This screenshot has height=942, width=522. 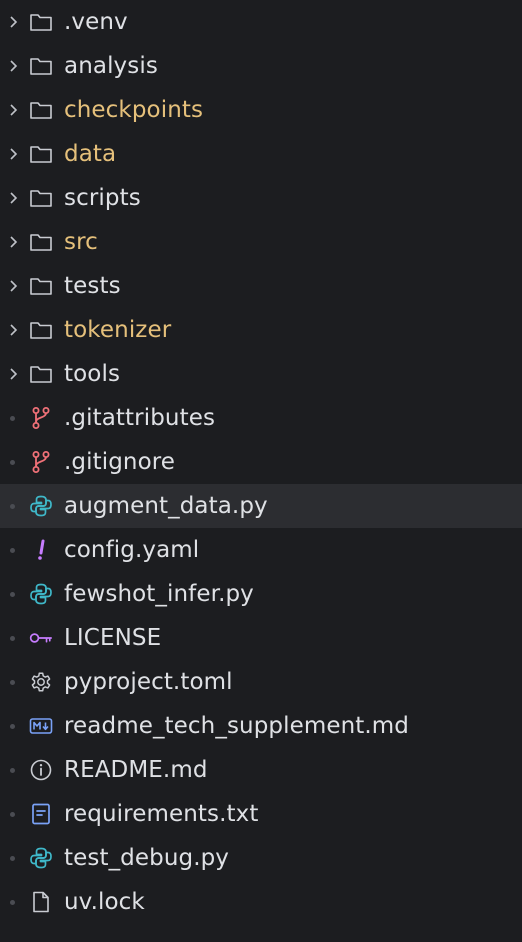 What do you see at coordinates (237, 726) in the screenshot?
I see `file-label: readme_tech_supplement.md` at bounding box center [237, 726].